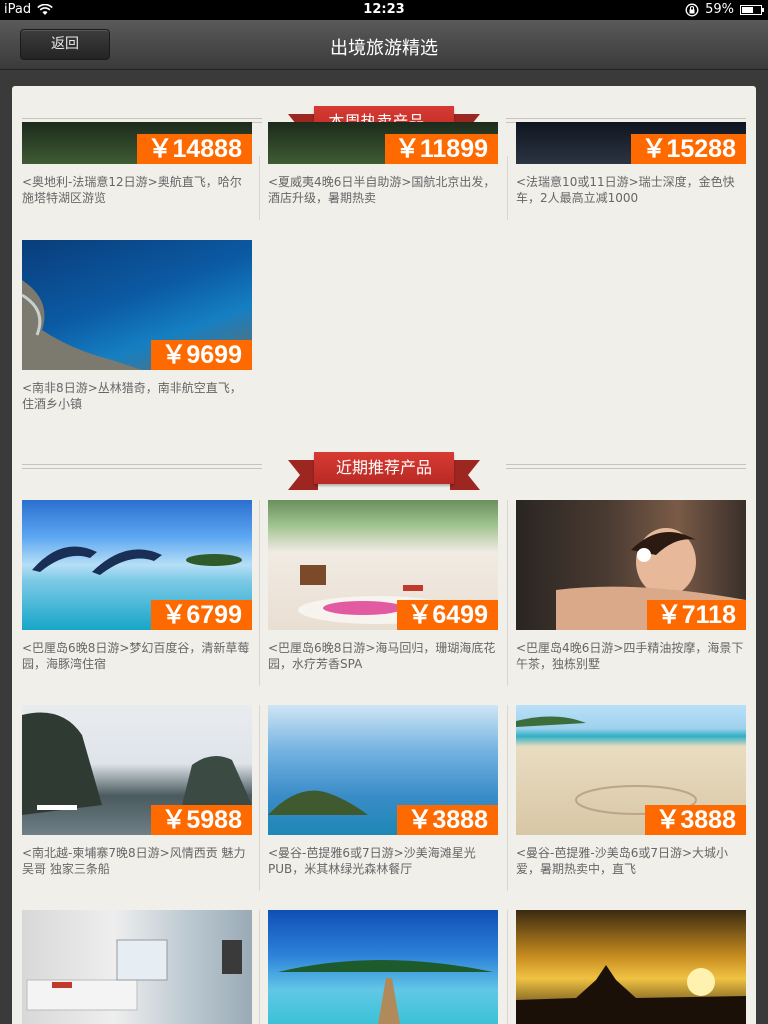 This screenshot has height=1024, width=768. I want to click on price-tag: ￥6799, so click(201, 615).